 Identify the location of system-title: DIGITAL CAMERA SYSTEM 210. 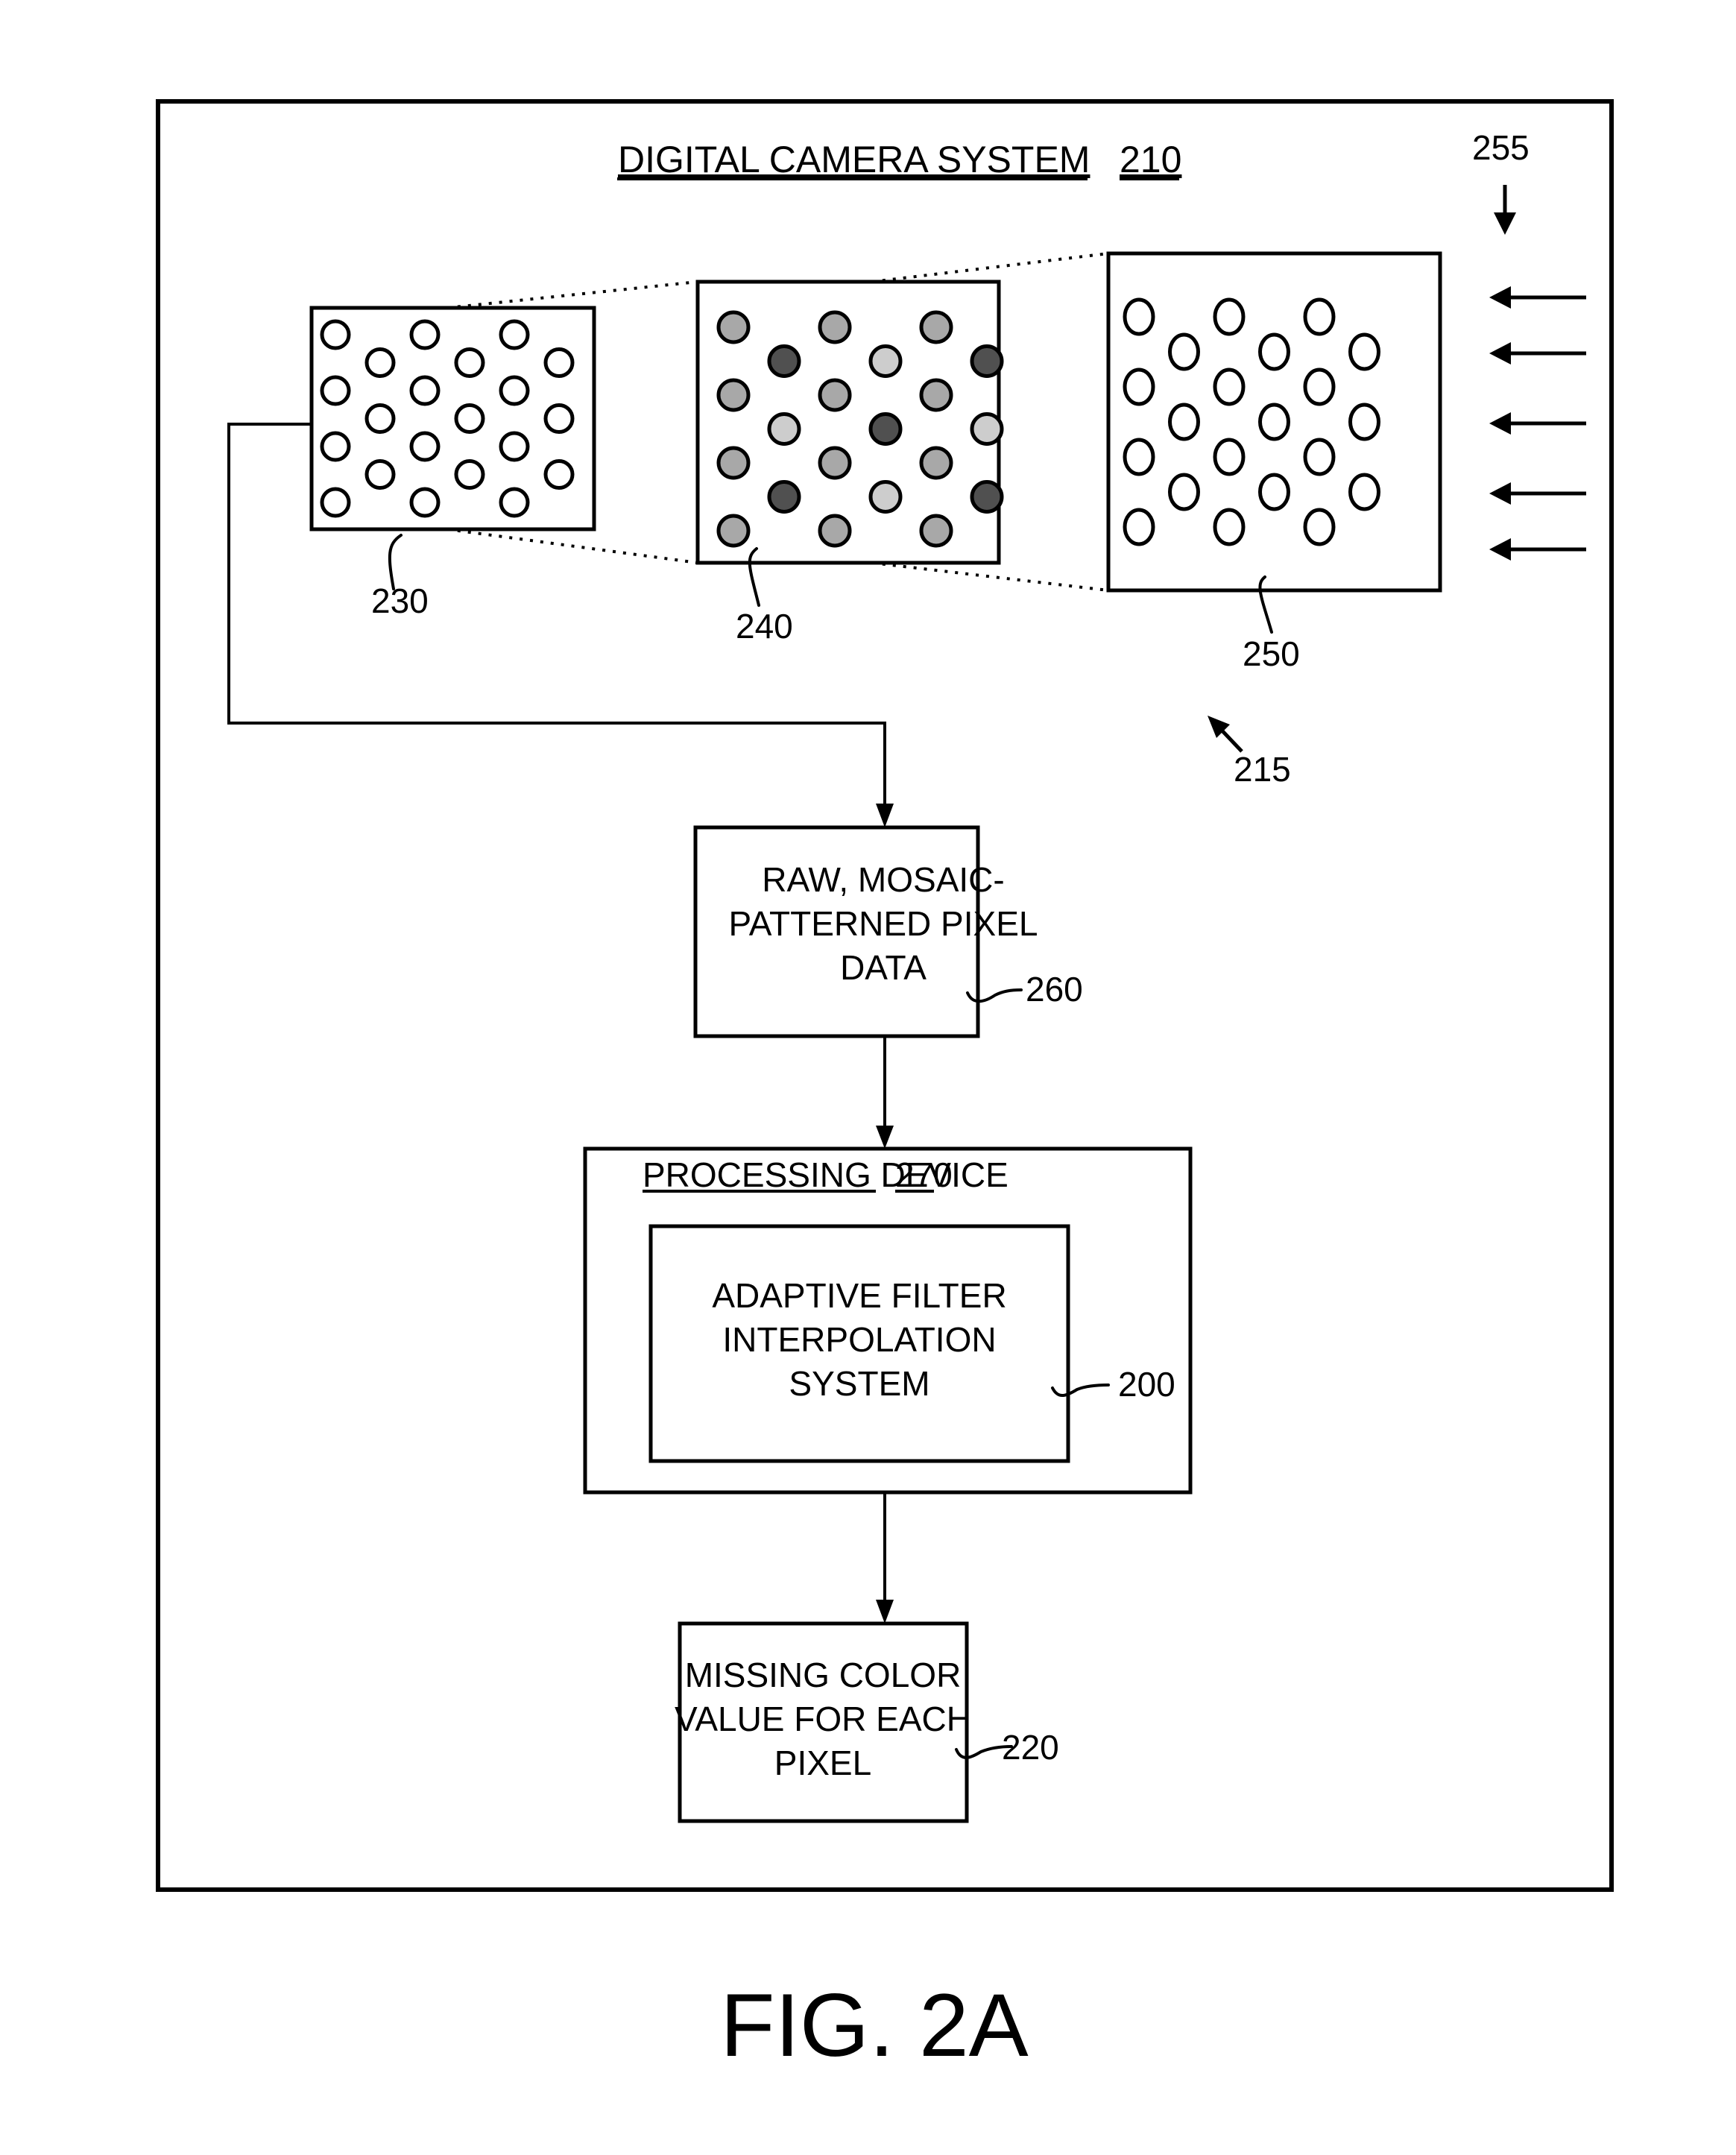
(899, 159).